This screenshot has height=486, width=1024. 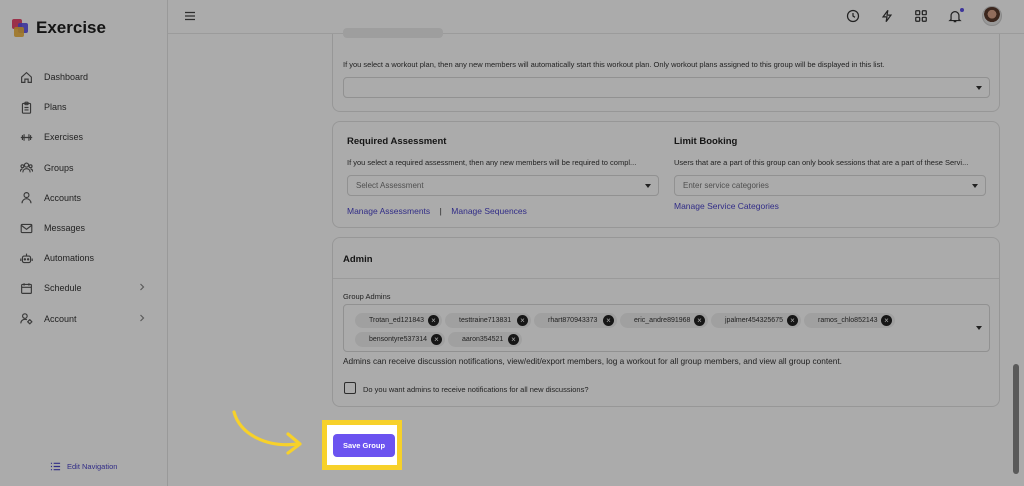 I want to click on sidebar-item-label: Account, so click(x=60, y=318).